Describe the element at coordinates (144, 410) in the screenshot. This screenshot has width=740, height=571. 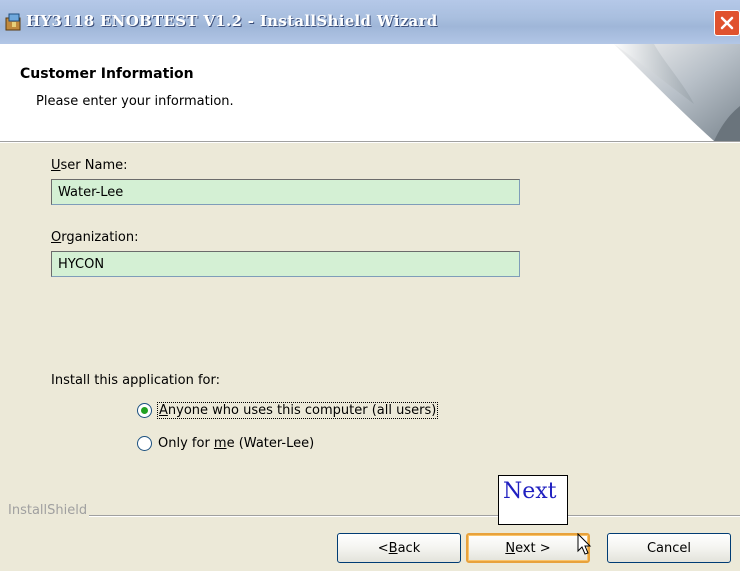
I see `radio-button-checked` at that location.